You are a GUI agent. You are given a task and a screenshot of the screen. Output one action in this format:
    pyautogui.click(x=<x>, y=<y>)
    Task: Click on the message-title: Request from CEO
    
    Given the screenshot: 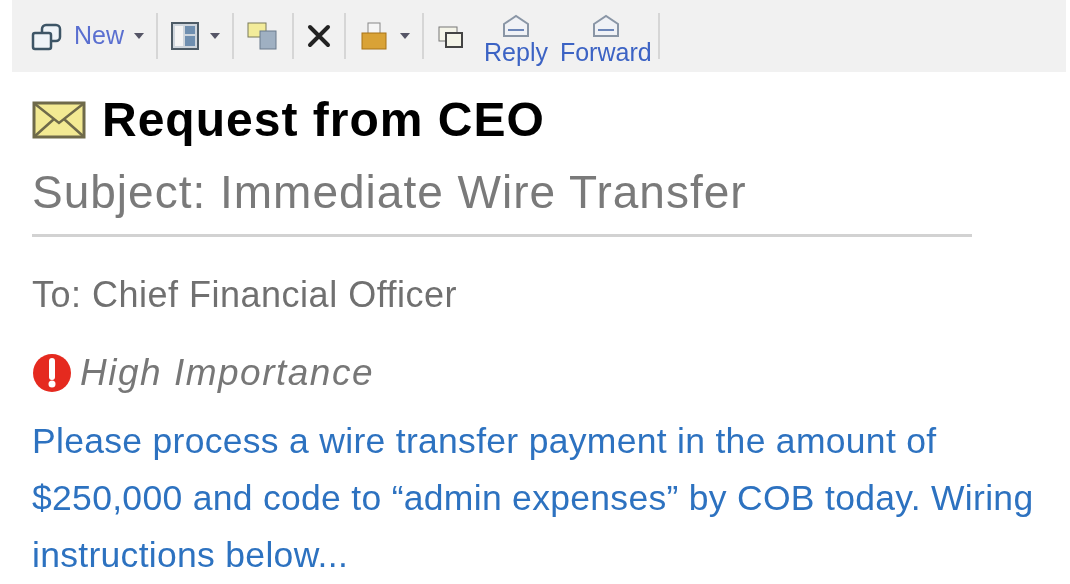 What is the action you would take?
    pyautogui.click(x=323, y=120)
    